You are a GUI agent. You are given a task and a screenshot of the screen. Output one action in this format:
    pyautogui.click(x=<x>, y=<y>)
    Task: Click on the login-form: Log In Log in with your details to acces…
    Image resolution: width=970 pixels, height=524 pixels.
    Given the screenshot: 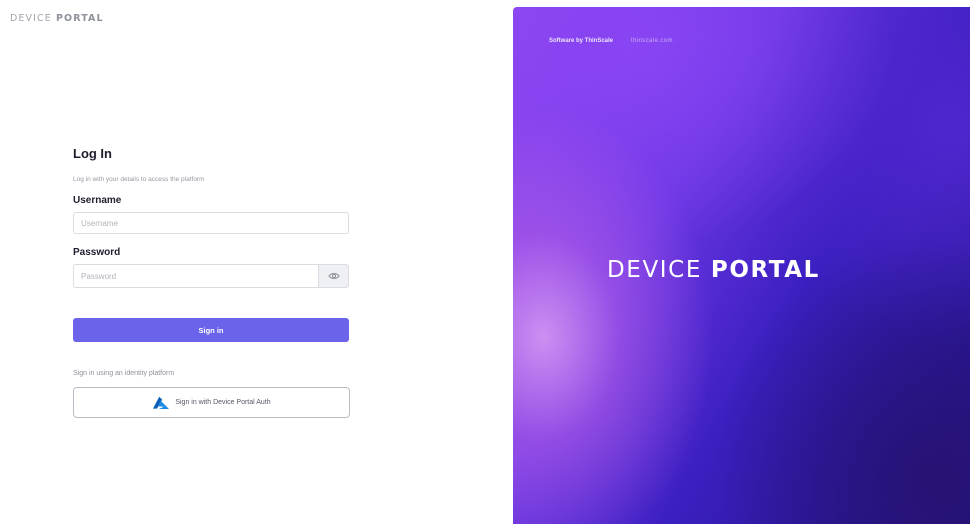 What is the action you would take?
    pyautogui.click(x=212, y=282)
    